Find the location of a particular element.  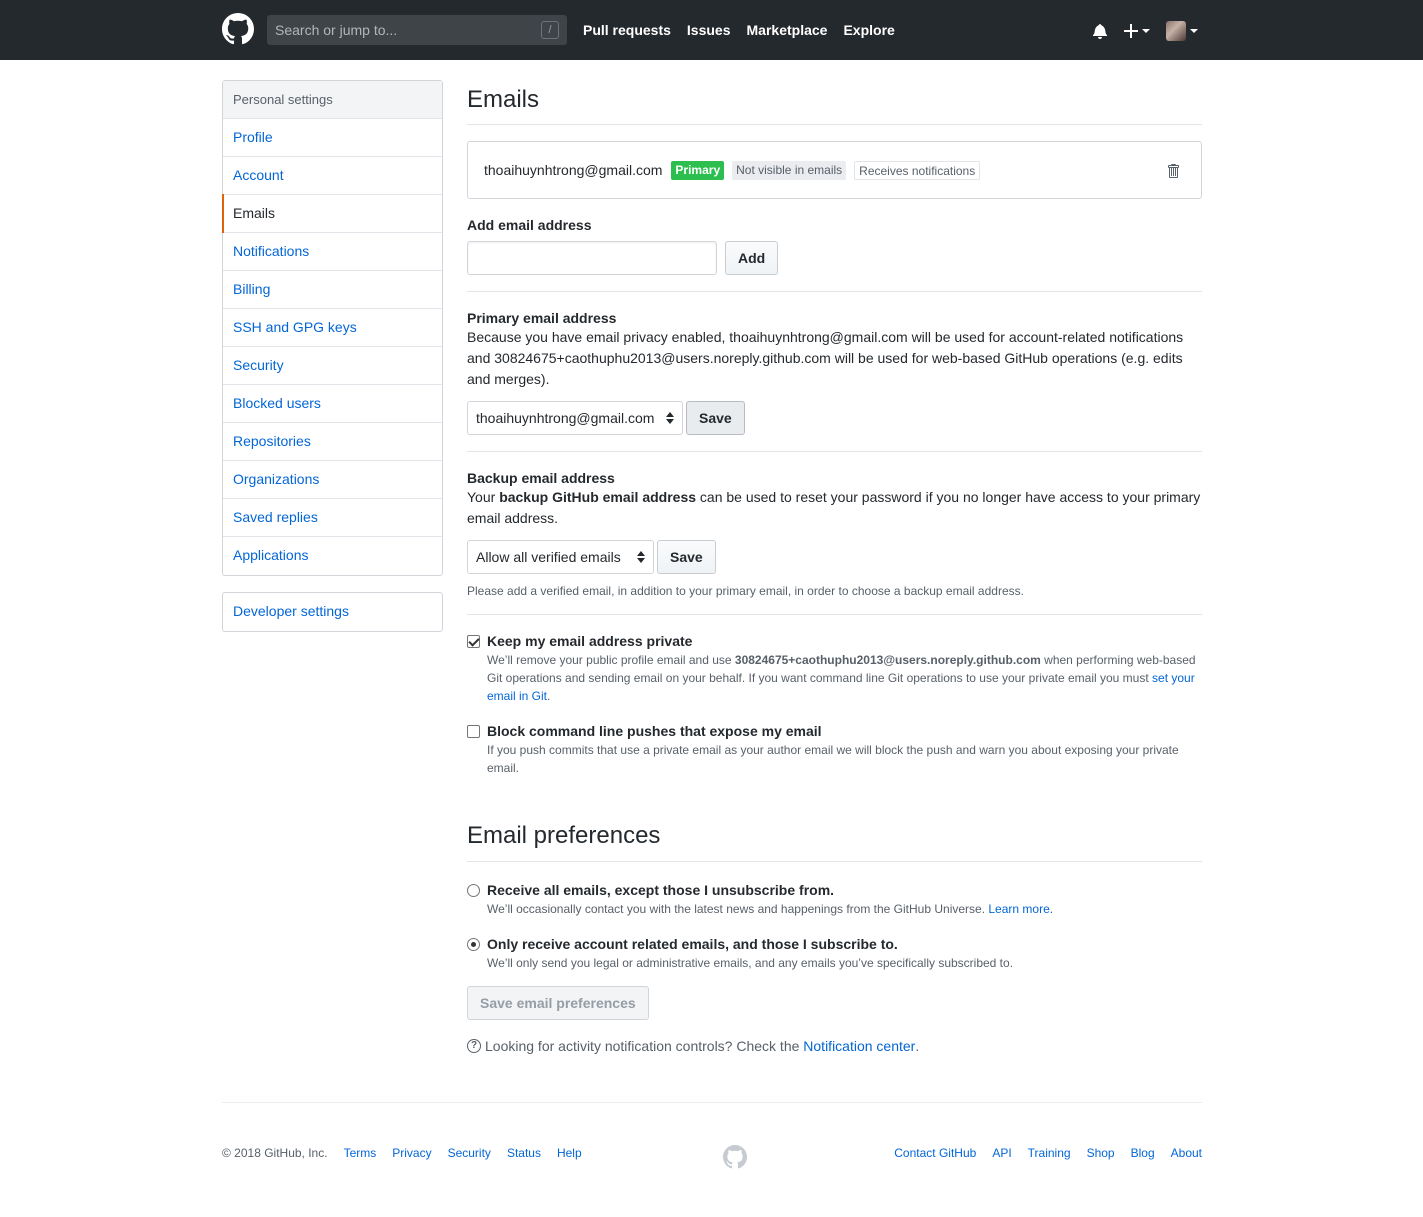

sidebar-item-repositories: Repositories is located at coordinates (332, 442).